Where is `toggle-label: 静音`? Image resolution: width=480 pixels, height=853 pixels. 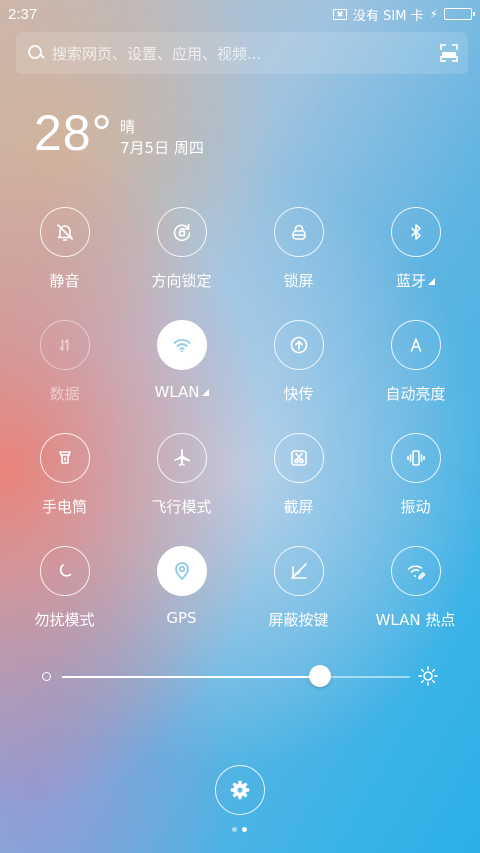 toggle-label: 静音 is located at coordinates (64, 280).